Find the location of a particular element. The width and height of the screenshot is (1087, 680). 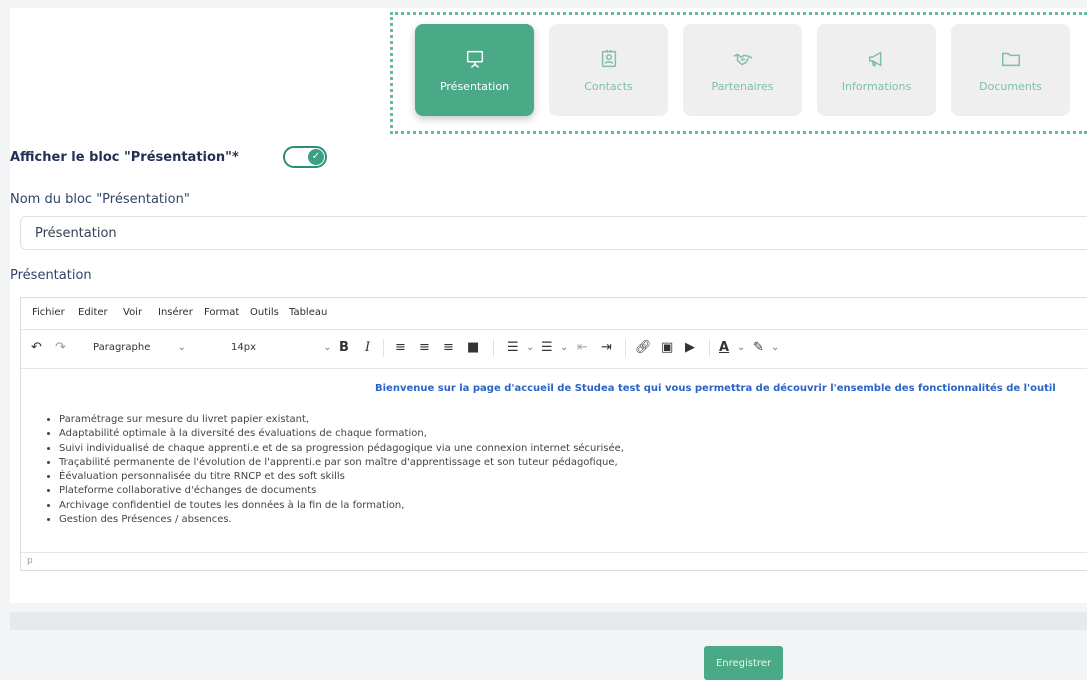

align-justify-icon: ■ is located at coordinates (473, 348).